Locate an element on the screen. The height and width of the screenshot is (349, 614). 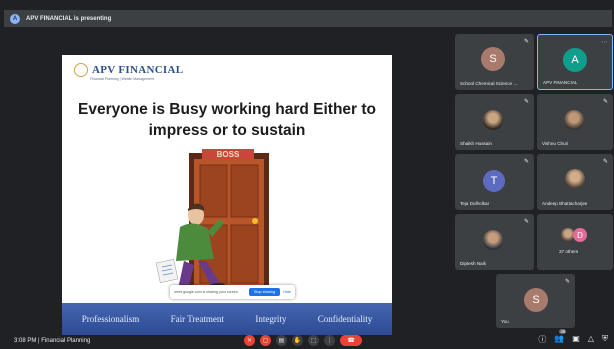
call-controls: ✕ ▢ ▤ ✋ ⬚ ⋮ ☎ is located at coordinates (303, 340).